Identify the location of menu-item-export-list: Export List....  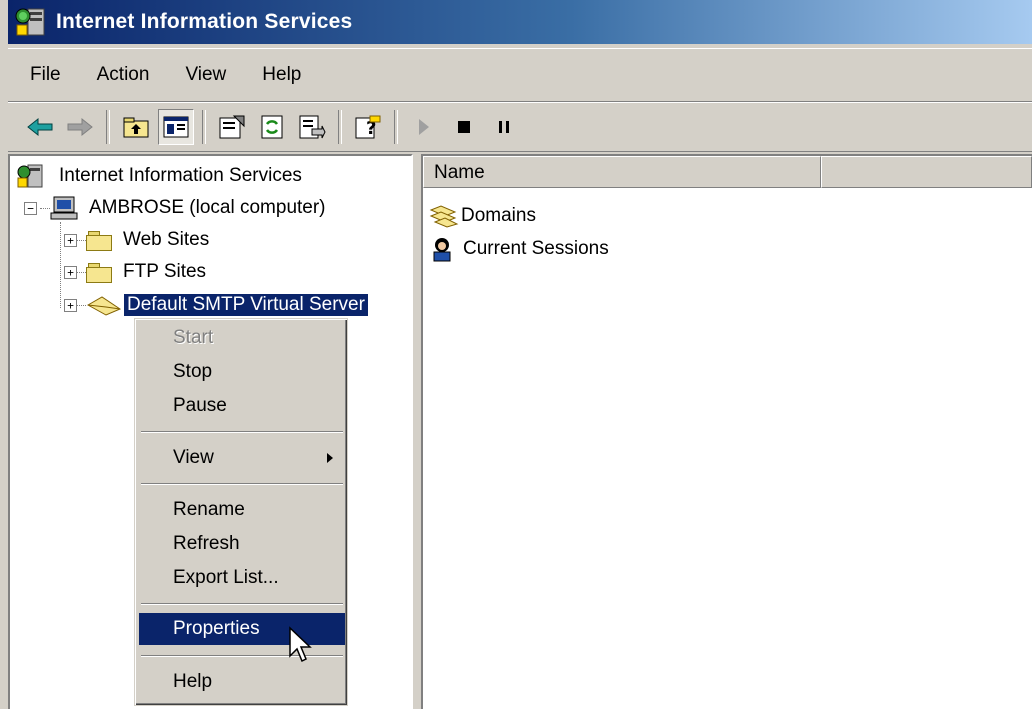
(242, 578).